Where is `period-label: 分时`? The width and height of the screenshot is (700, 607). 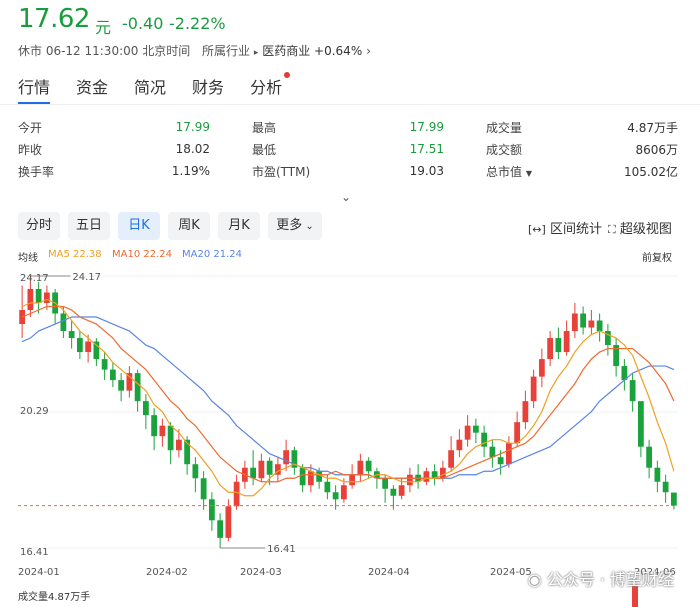 period-label: 分时 is located at coordinates (38, 225).